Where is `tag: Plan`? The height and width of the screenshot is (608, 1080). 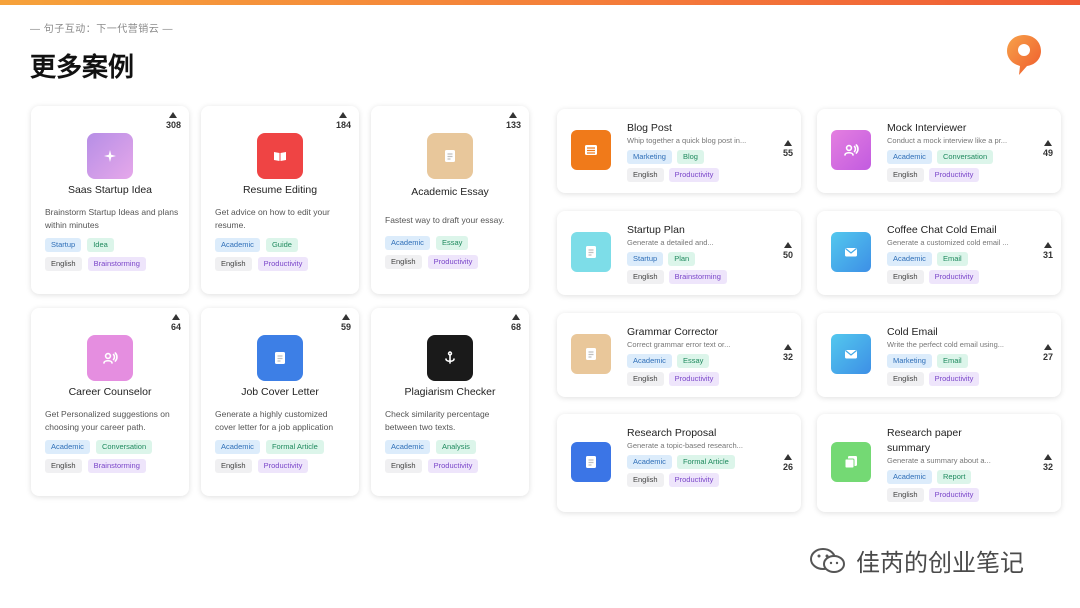
tag: Plan is located at coordinates (682, 259).